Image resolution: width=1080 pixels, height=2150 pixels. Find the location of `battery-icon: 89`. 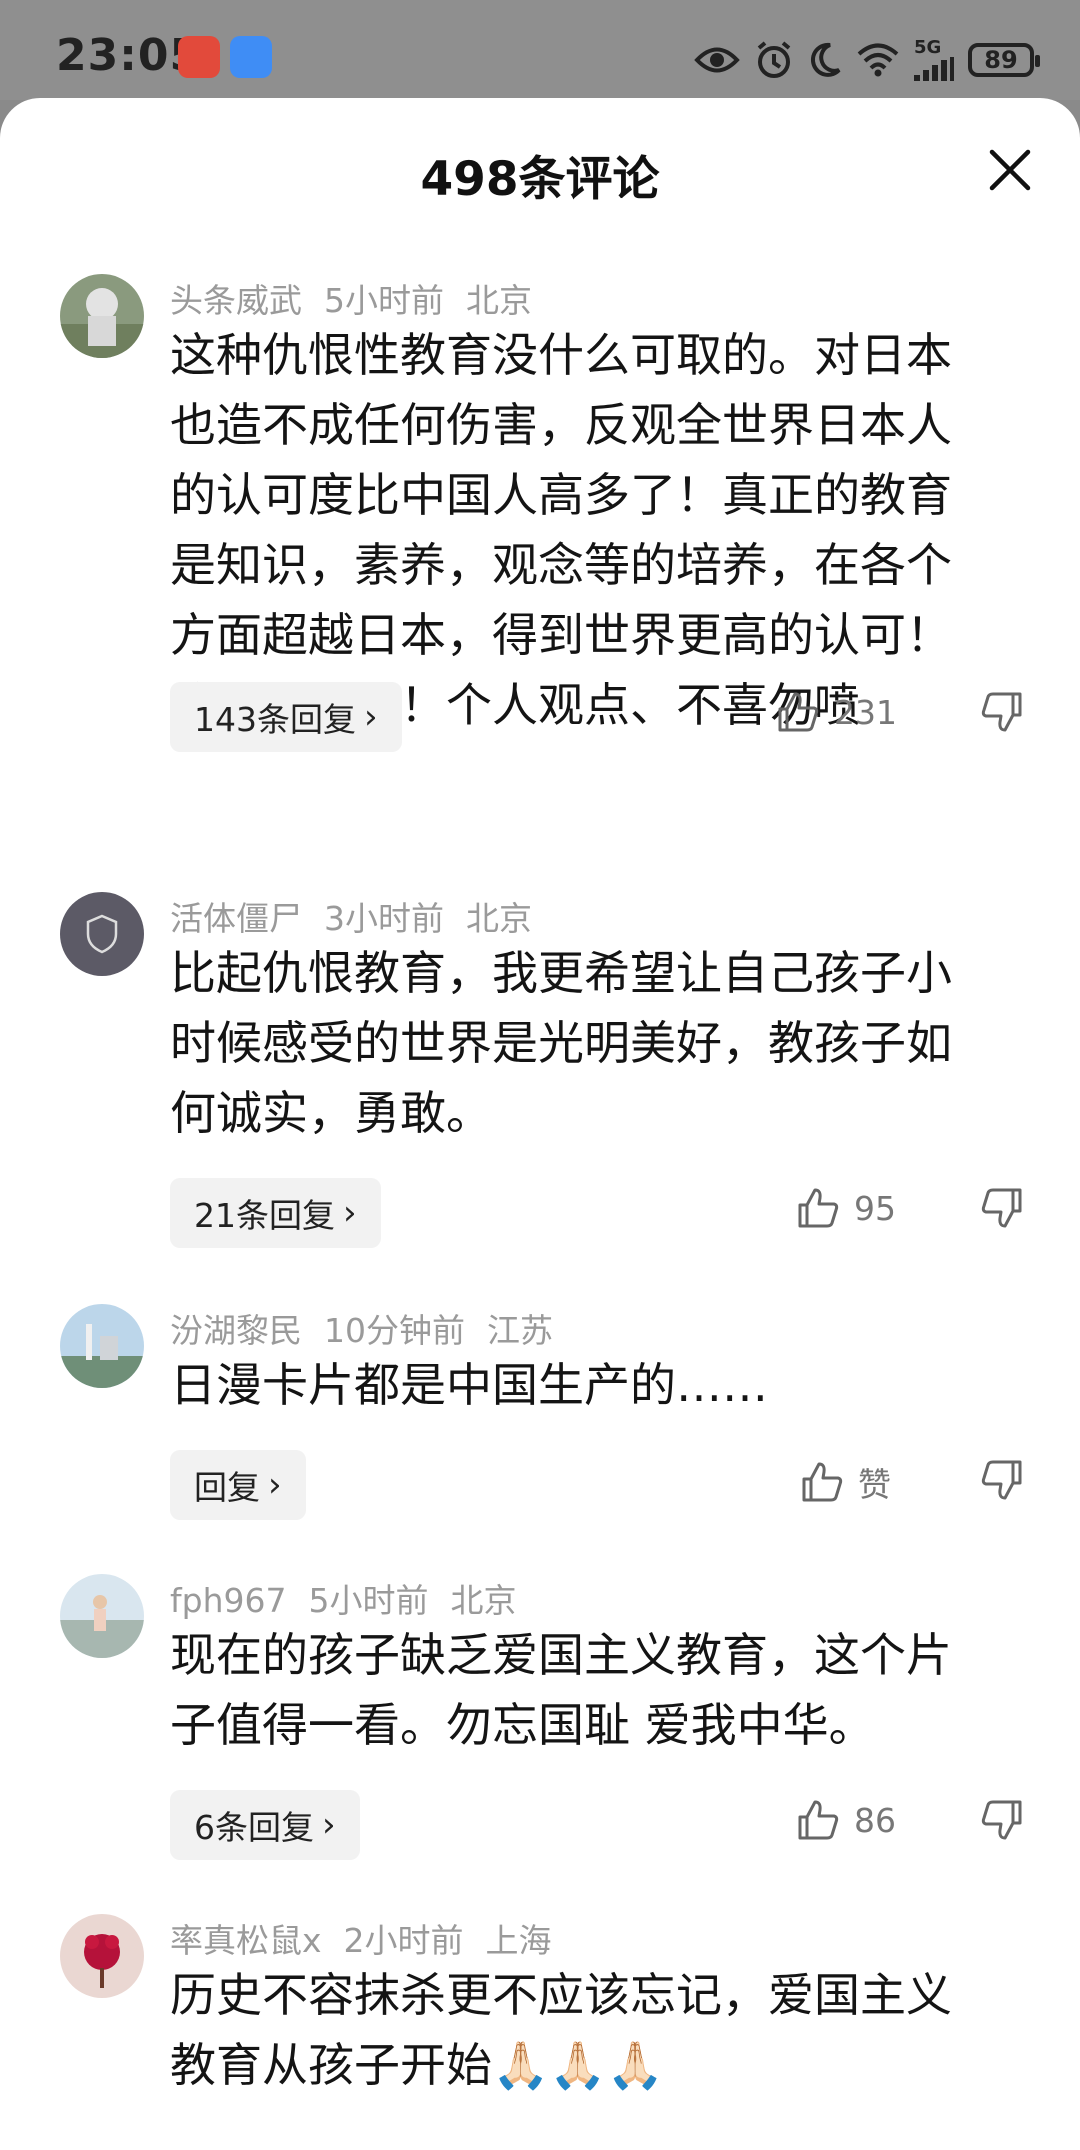

battery-icon: 89 is located at coordinates (1004, 60).